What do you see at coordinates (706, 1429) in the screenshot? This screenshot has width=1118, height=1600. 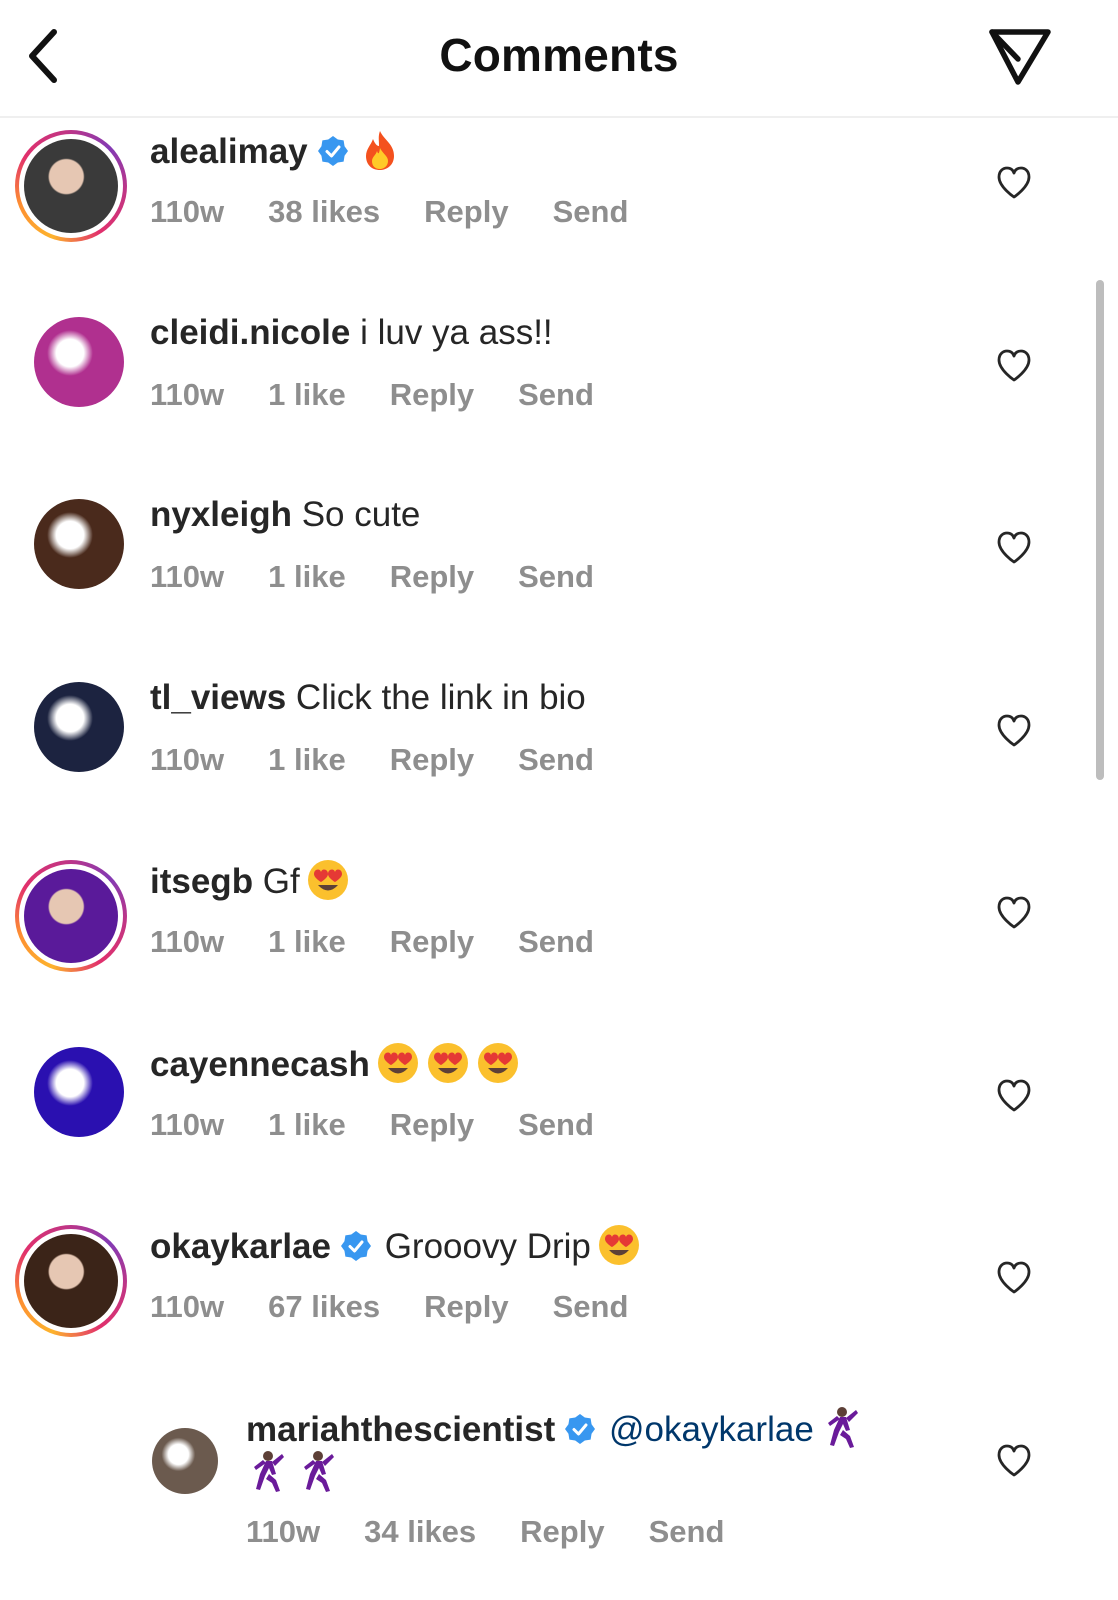 I see `mention-link: @okaykarlae` at bounding box center [706, 1429].